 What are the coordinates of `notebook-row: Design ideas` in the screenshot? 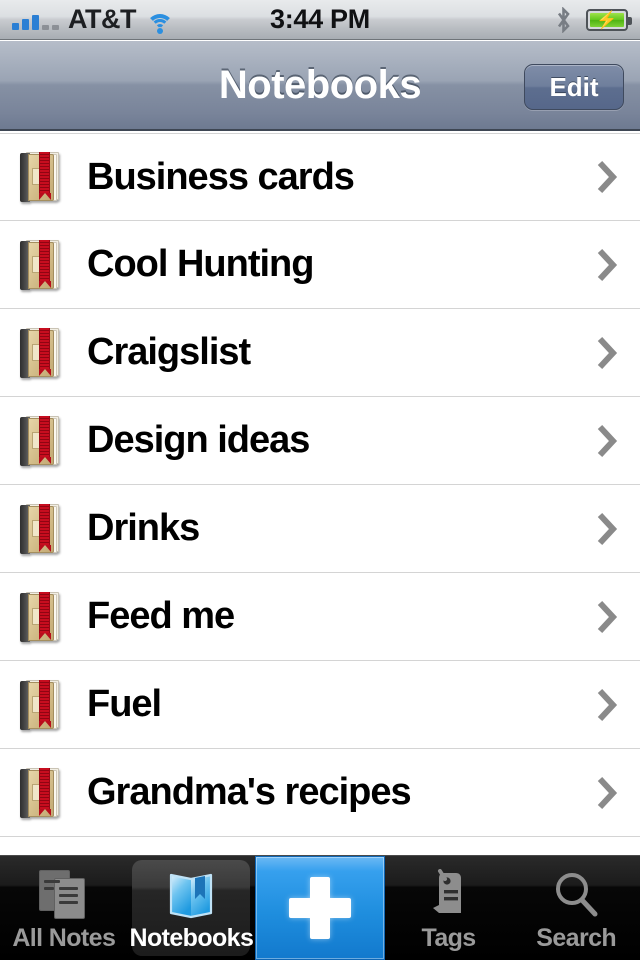 It's located at (320, 441).